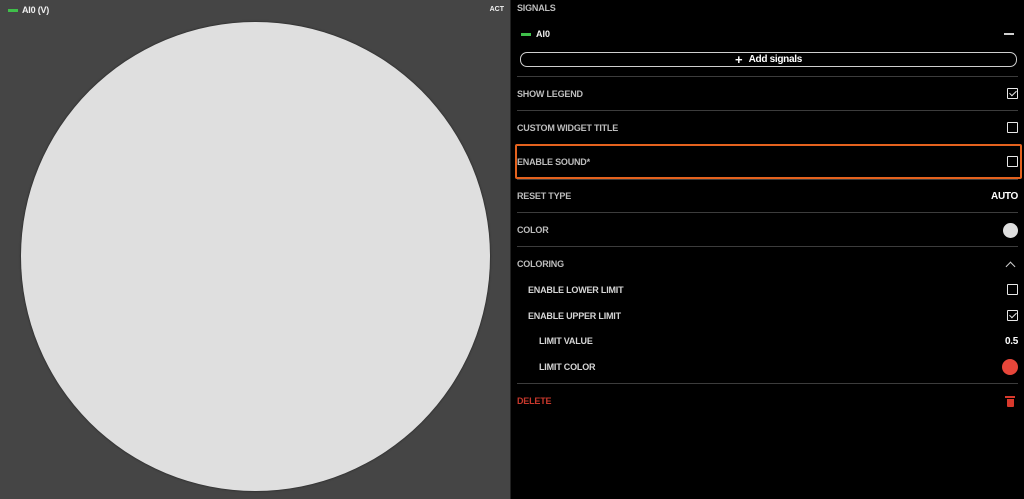  I want to click on limit-value-label: LIMIT VALUE, so click(566, 341).